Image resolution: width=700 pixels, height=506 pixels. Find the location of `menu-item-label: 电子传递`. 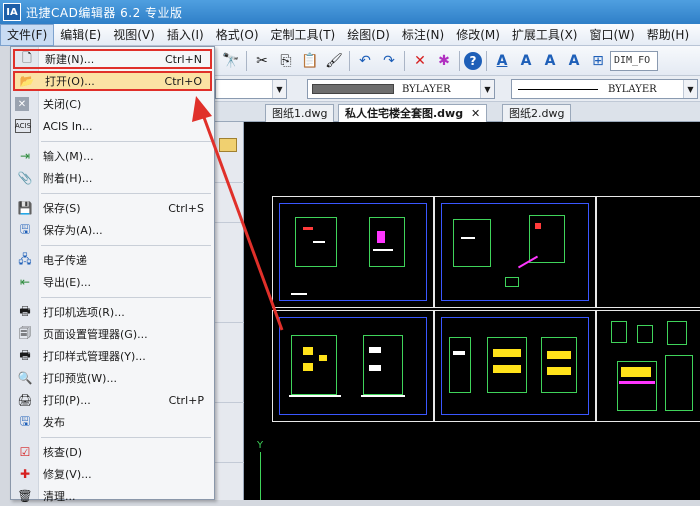

menu-item-label: 电子传递 is located at coordinates (65, 260).